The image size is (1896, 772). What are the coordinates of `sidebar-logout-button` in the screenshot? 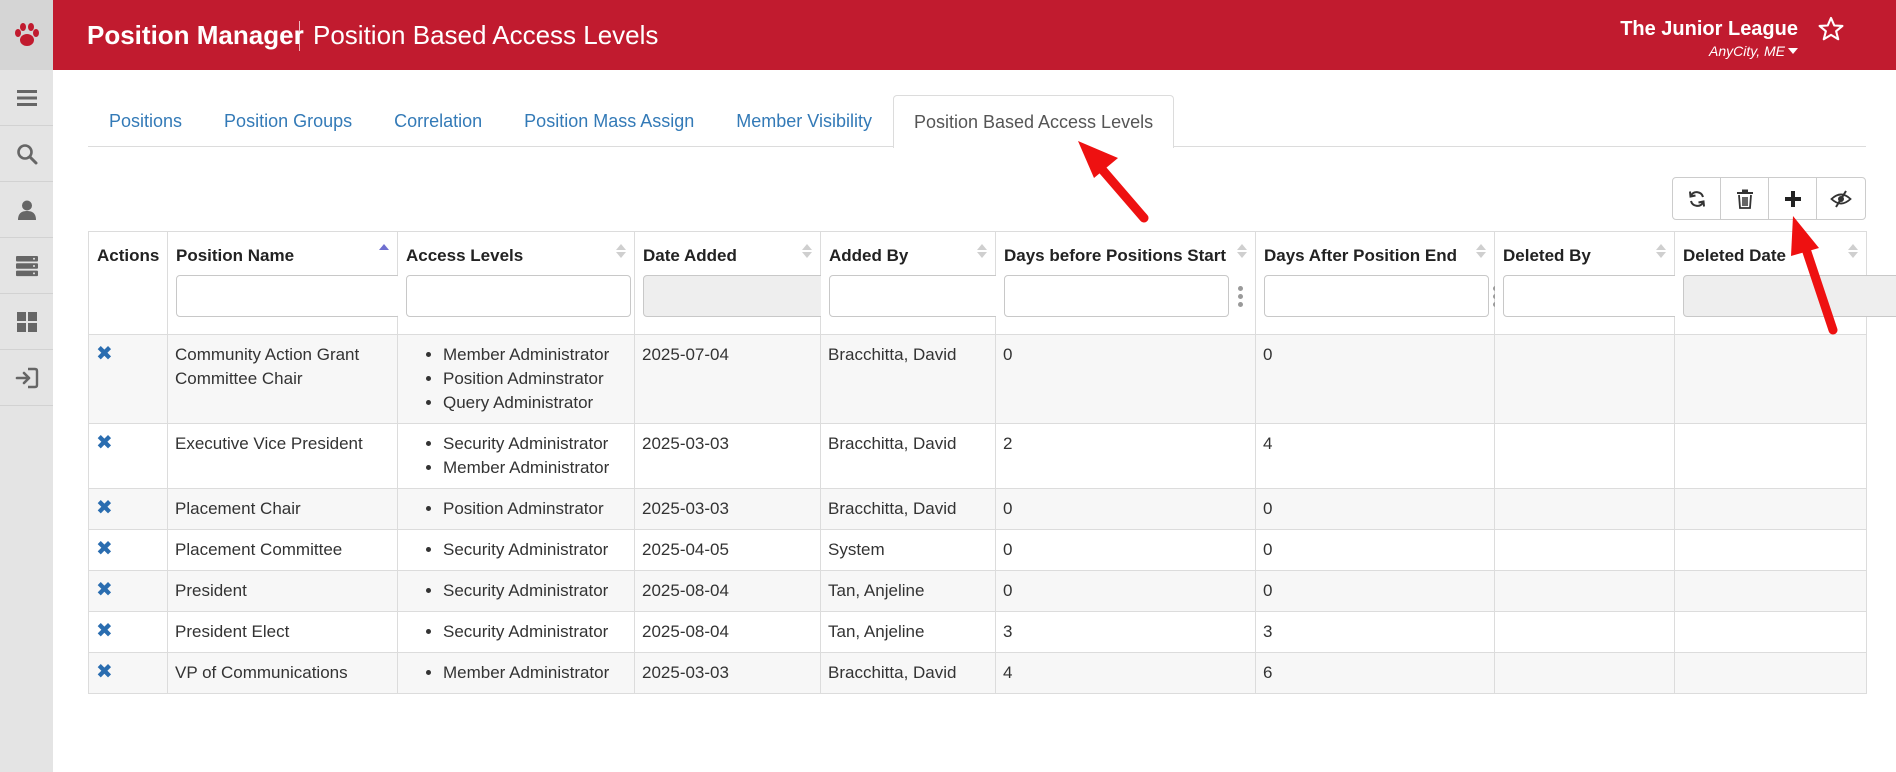 It's located at (26, 378).